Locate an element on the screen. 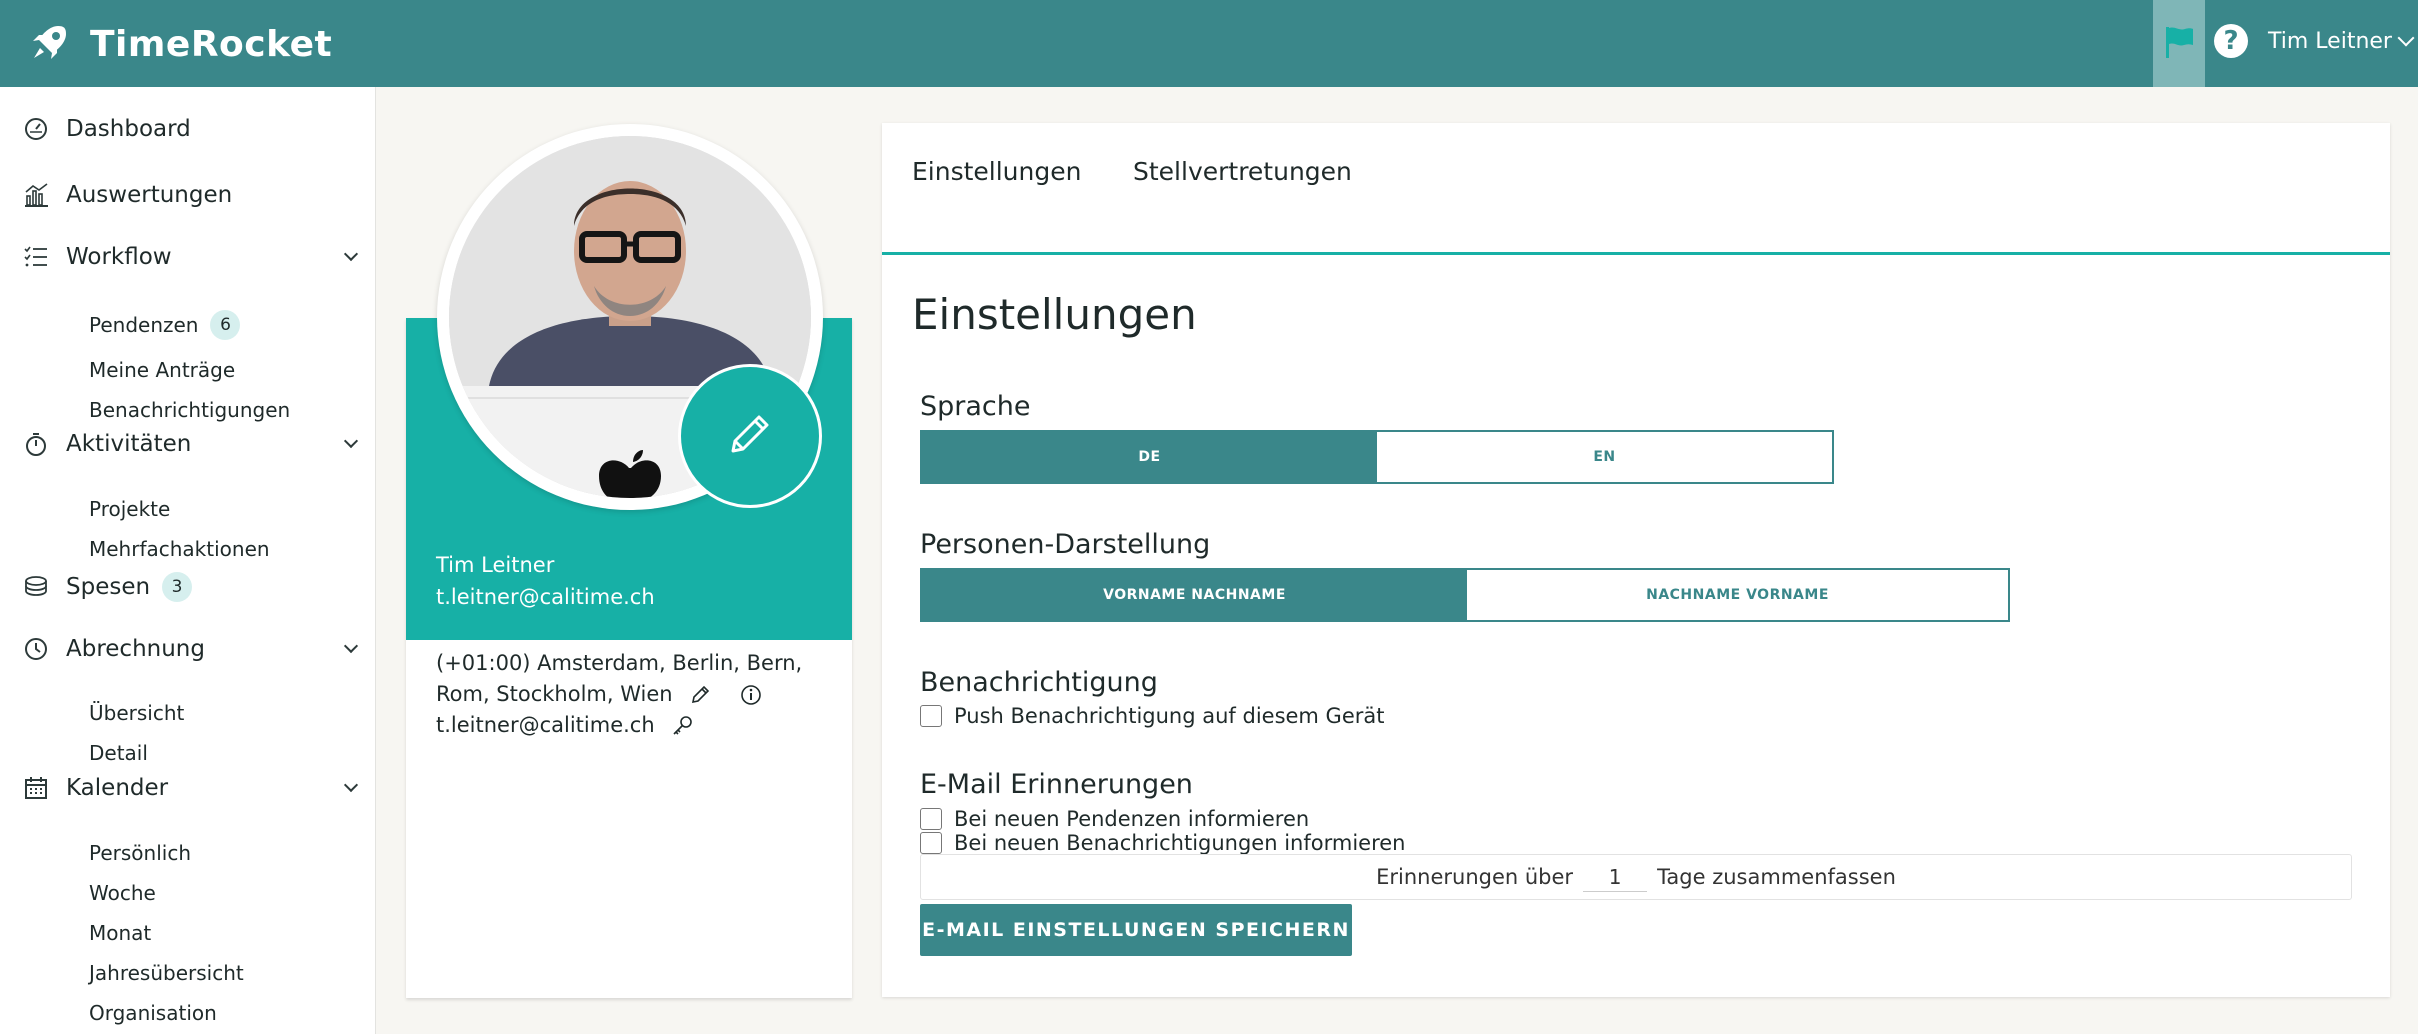 The image size is (2418, 1034). sidebar-item-meine-antraege: Meine Anträge is located at coordinates (162, 370).